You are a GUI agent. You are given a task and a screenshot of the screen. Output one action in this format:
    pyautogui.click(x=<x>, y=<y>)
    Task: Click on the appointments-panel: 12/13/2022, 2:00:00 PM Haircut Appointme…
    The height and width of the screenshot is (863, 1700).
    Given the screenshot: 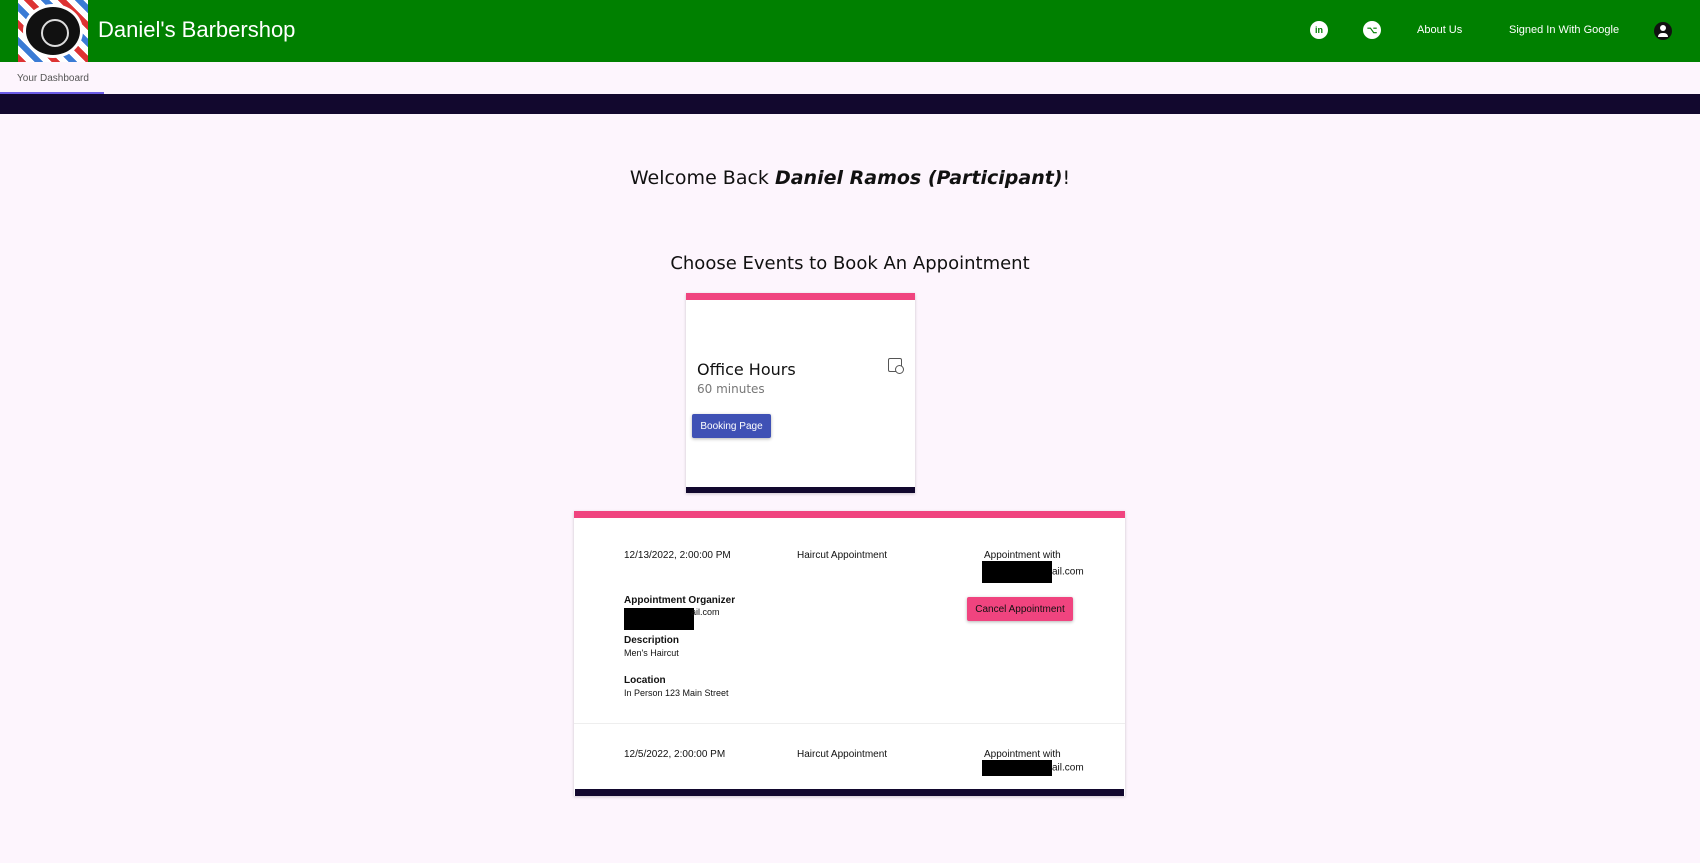 What is the action you would take?
    pyautogui.click(x=849, y=653)
    